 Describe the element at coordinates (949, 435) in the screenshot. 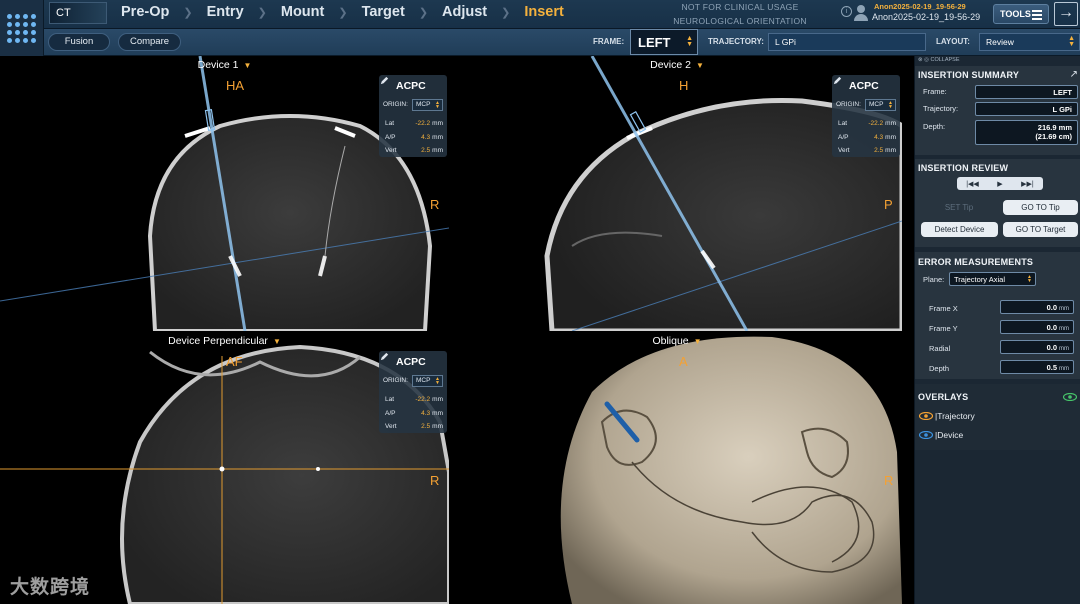

I see `overlay-device-label: |Device` at that location.